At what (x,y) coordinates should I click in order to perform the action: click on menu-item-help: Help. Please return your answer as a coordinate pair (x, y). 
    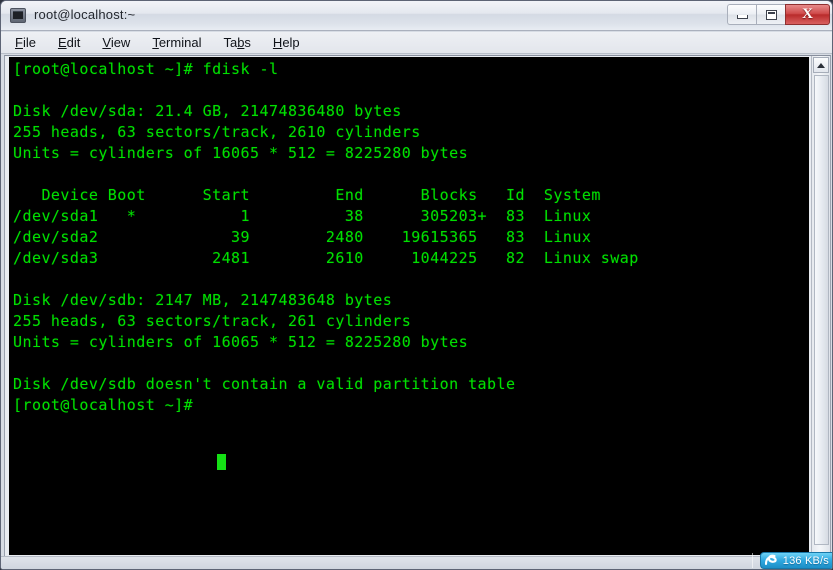
    Looking at the image, I should click on (286, 42).